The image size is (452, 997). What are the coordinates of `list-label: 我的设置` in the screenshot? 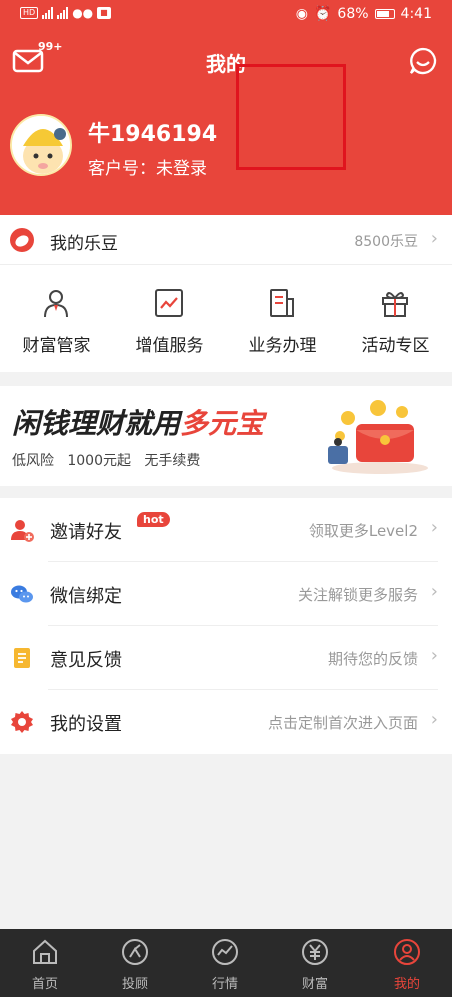 It's located at (86, 724).